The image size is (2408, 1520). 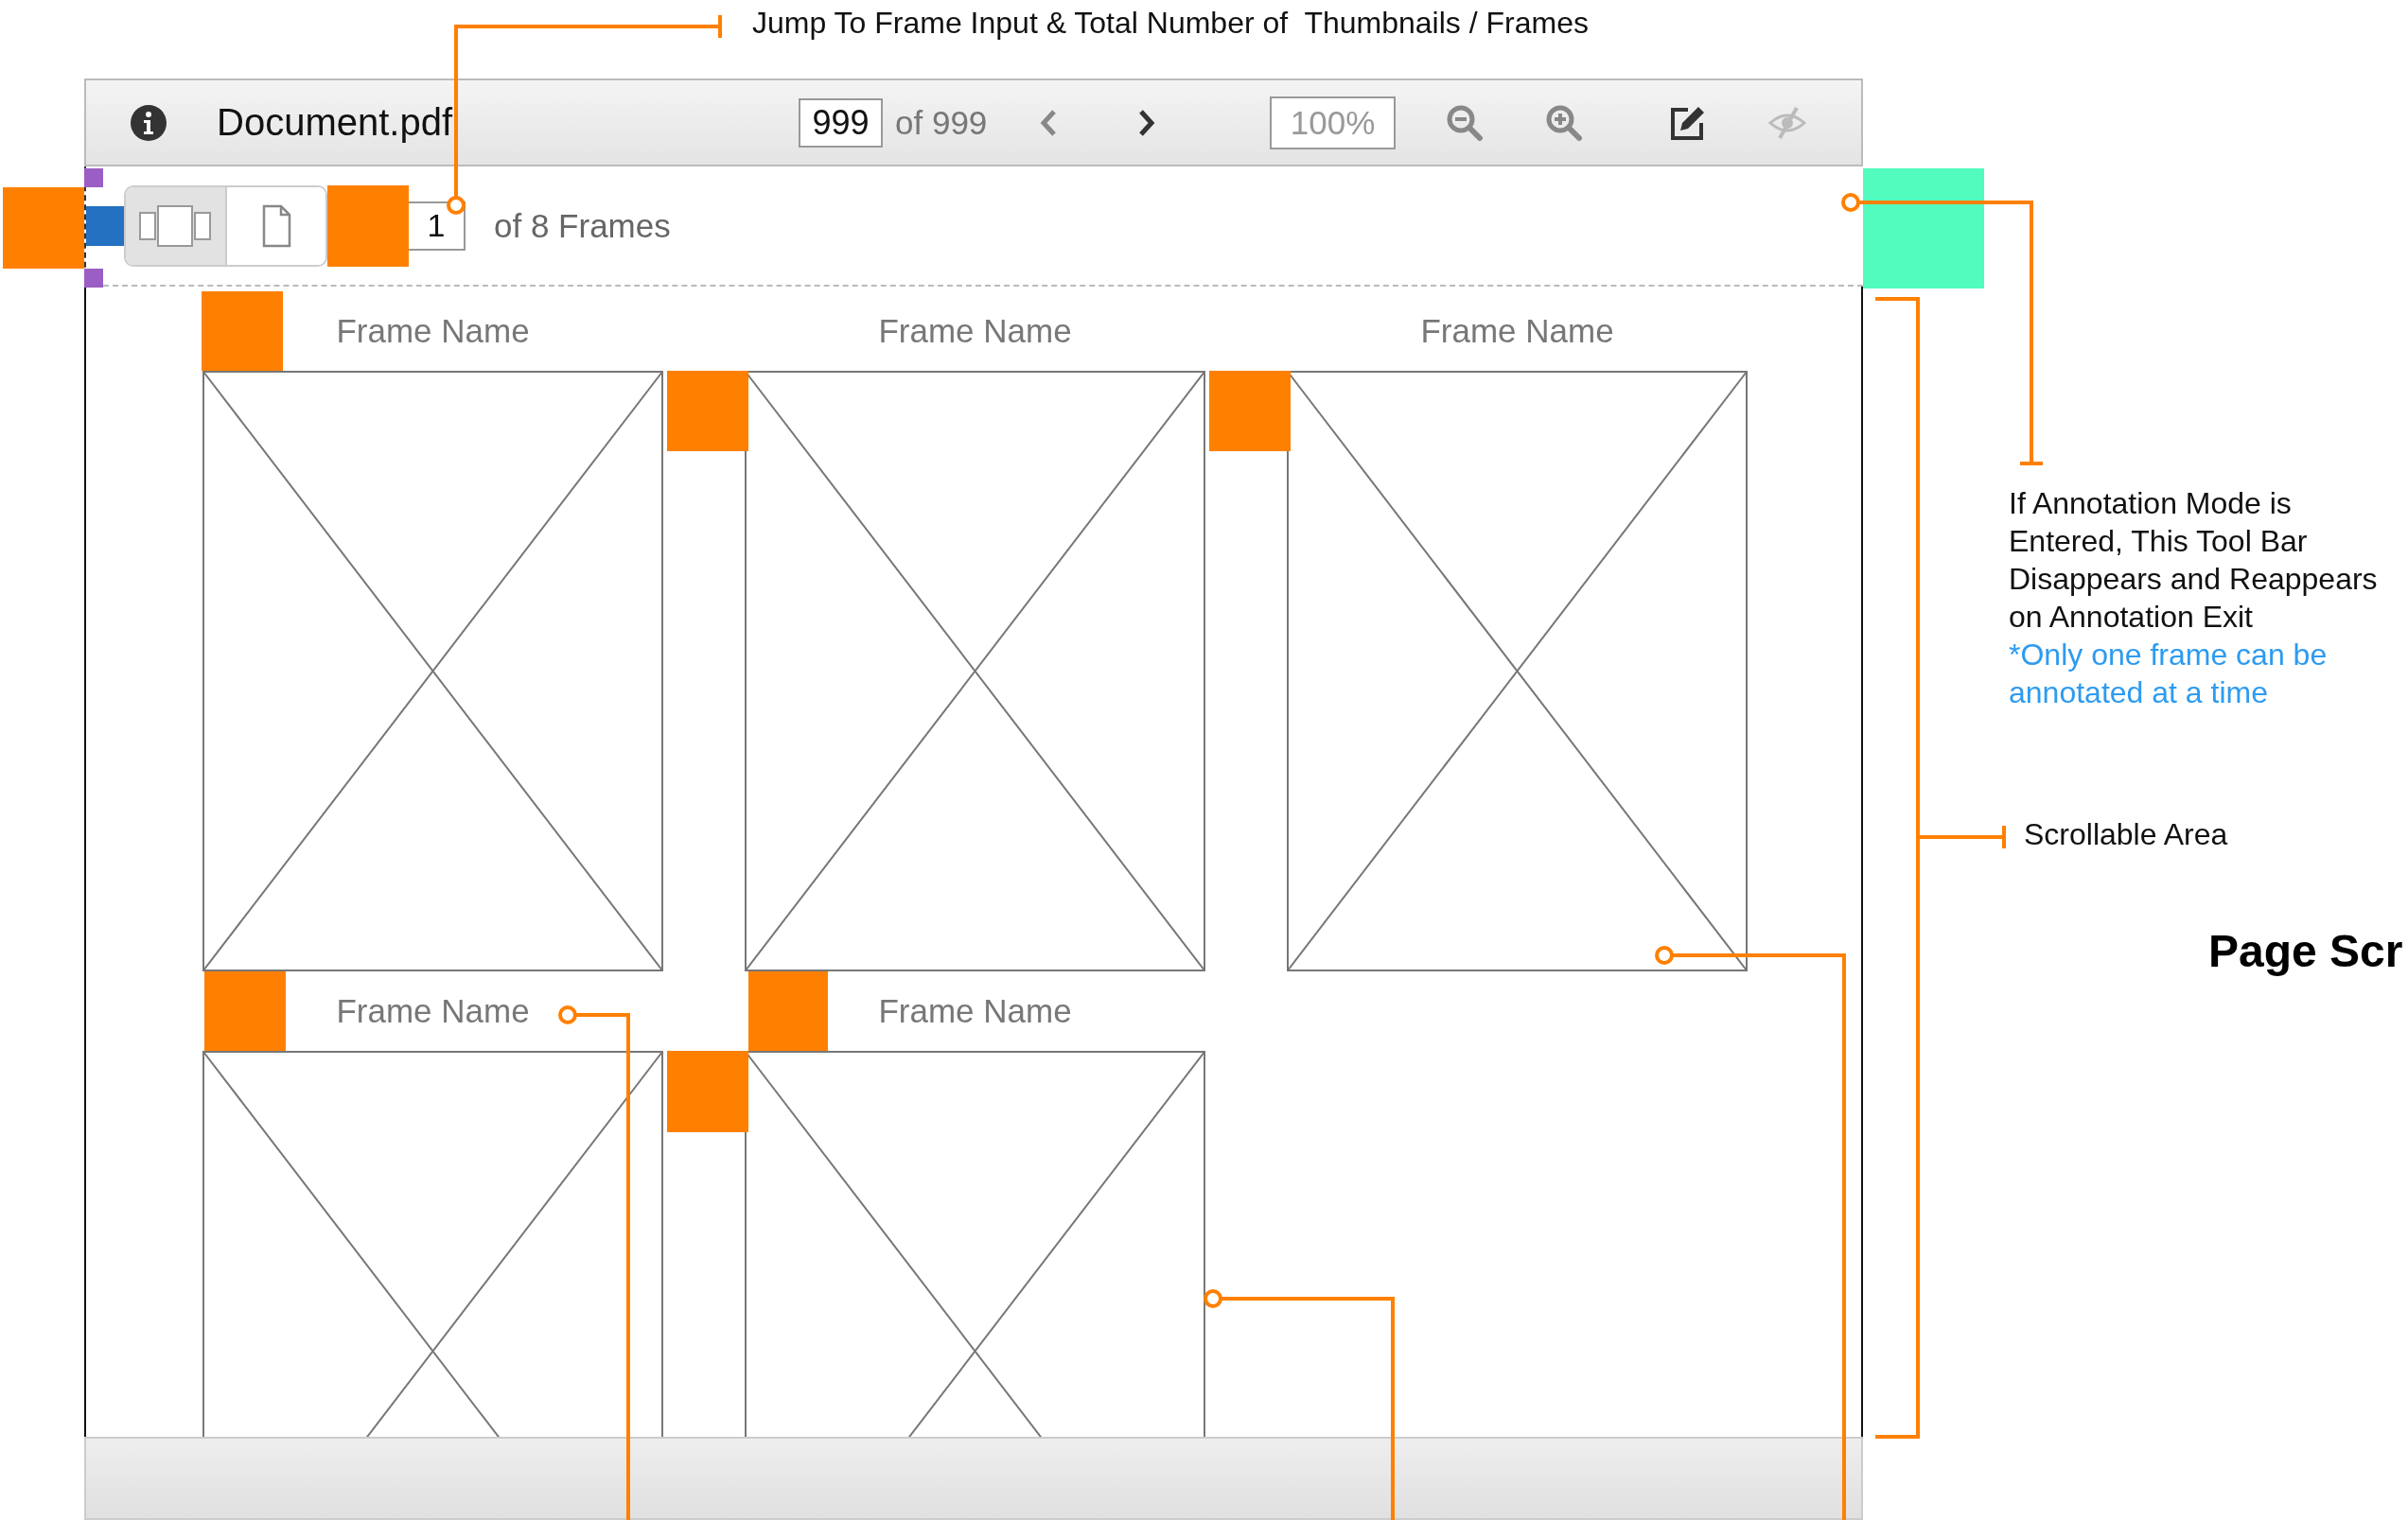 I want to click on selection-bar, so click(x=105, y=225).